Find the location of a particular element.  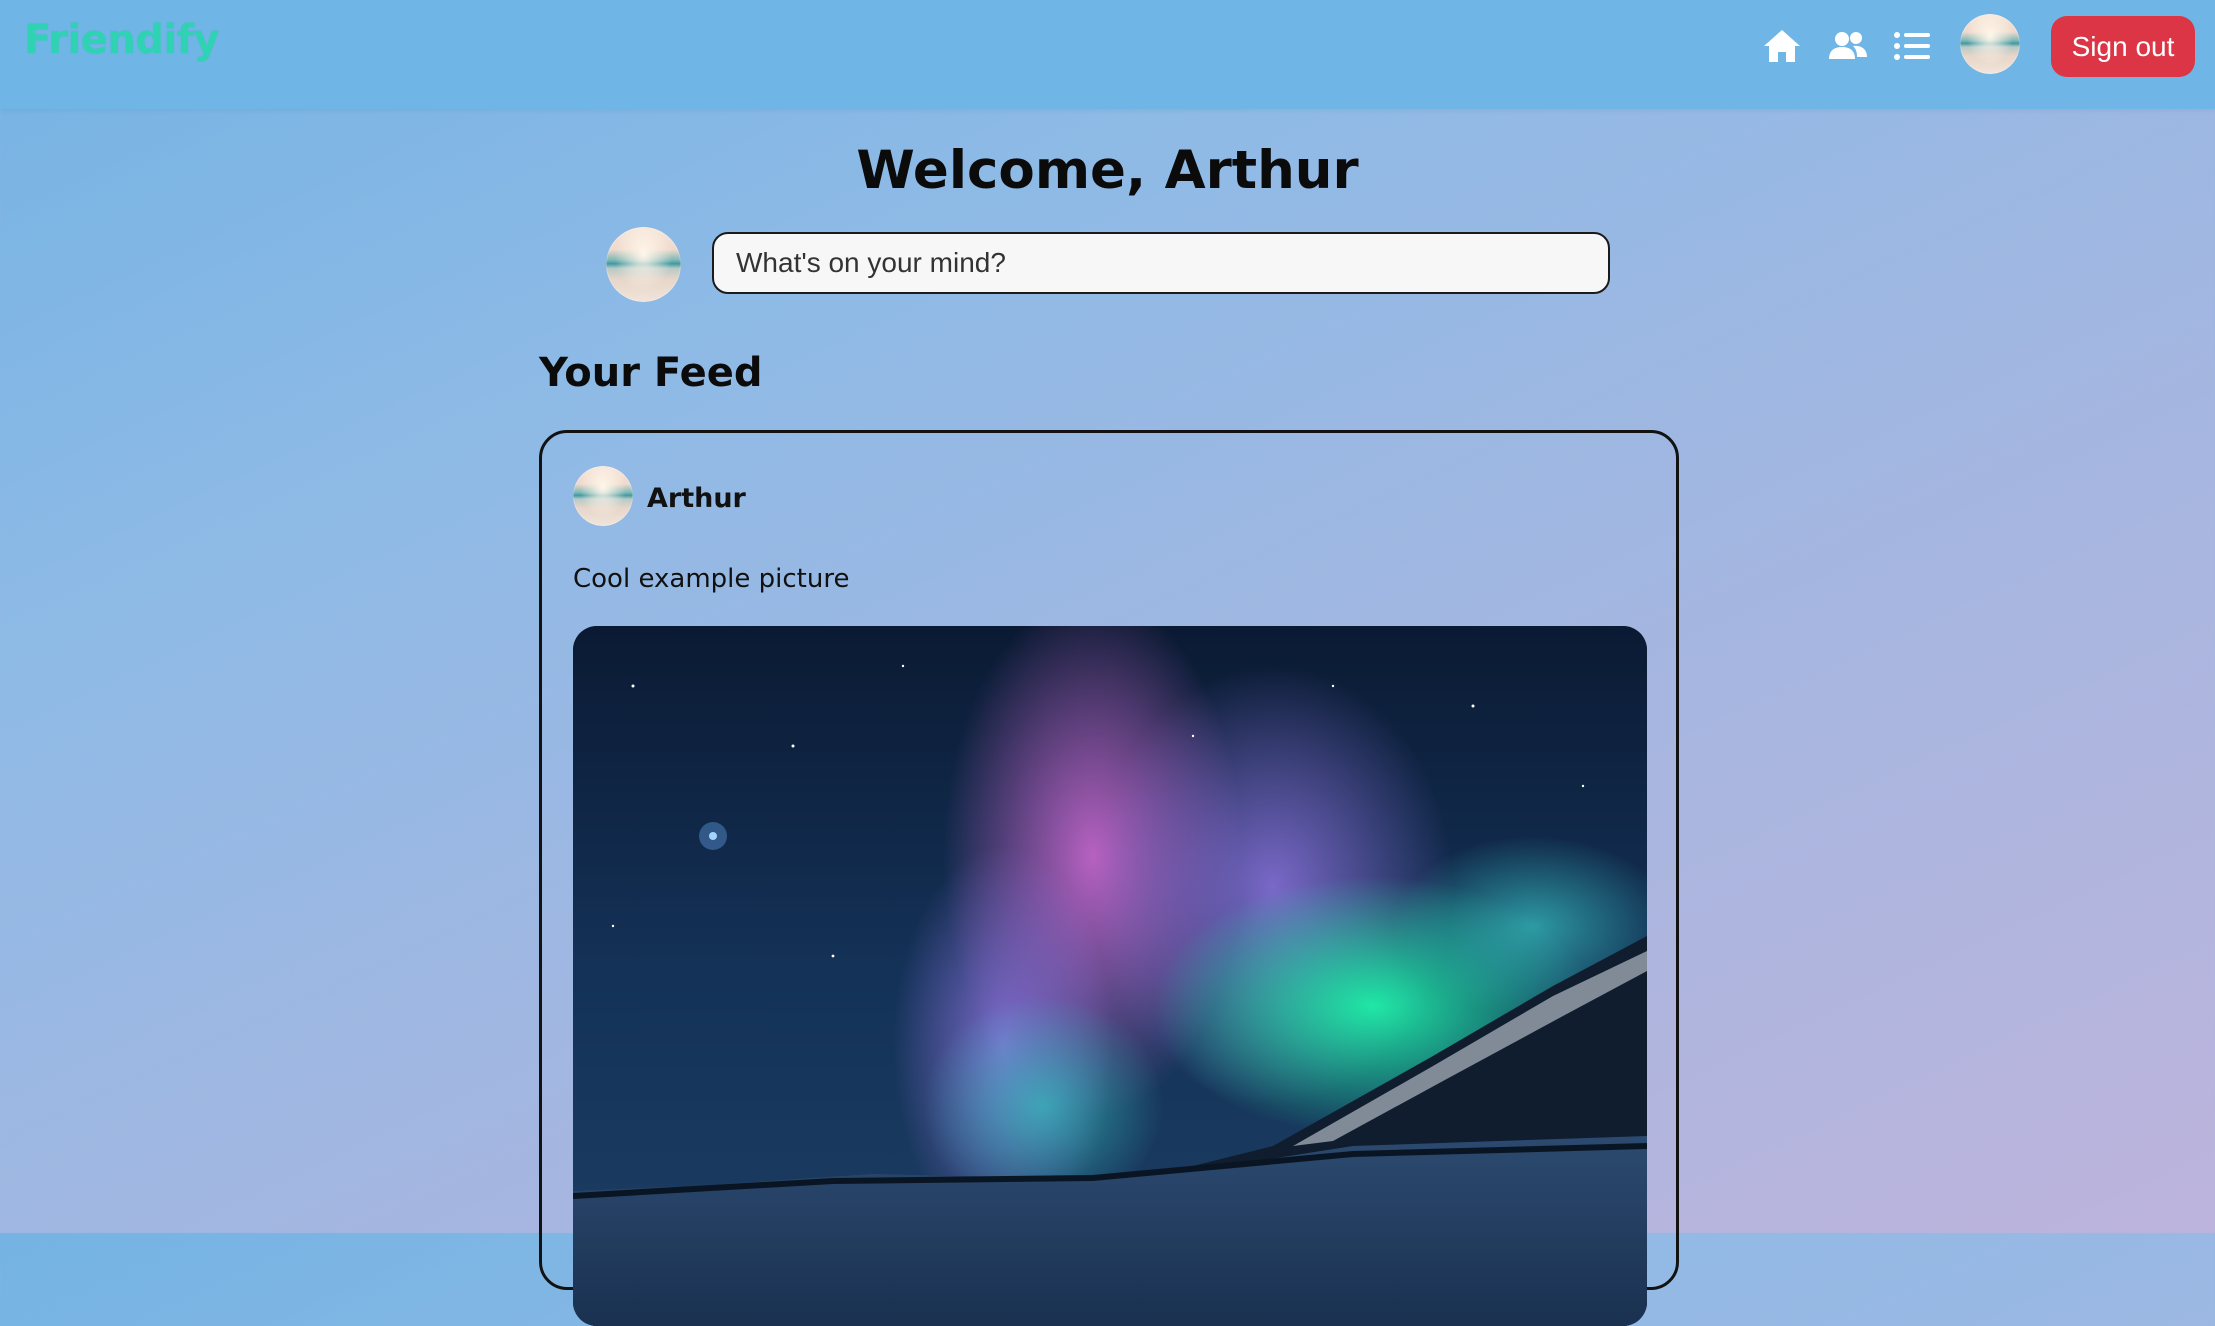

navbar: Friendify Sign out is located at coordinates (1107, 54).